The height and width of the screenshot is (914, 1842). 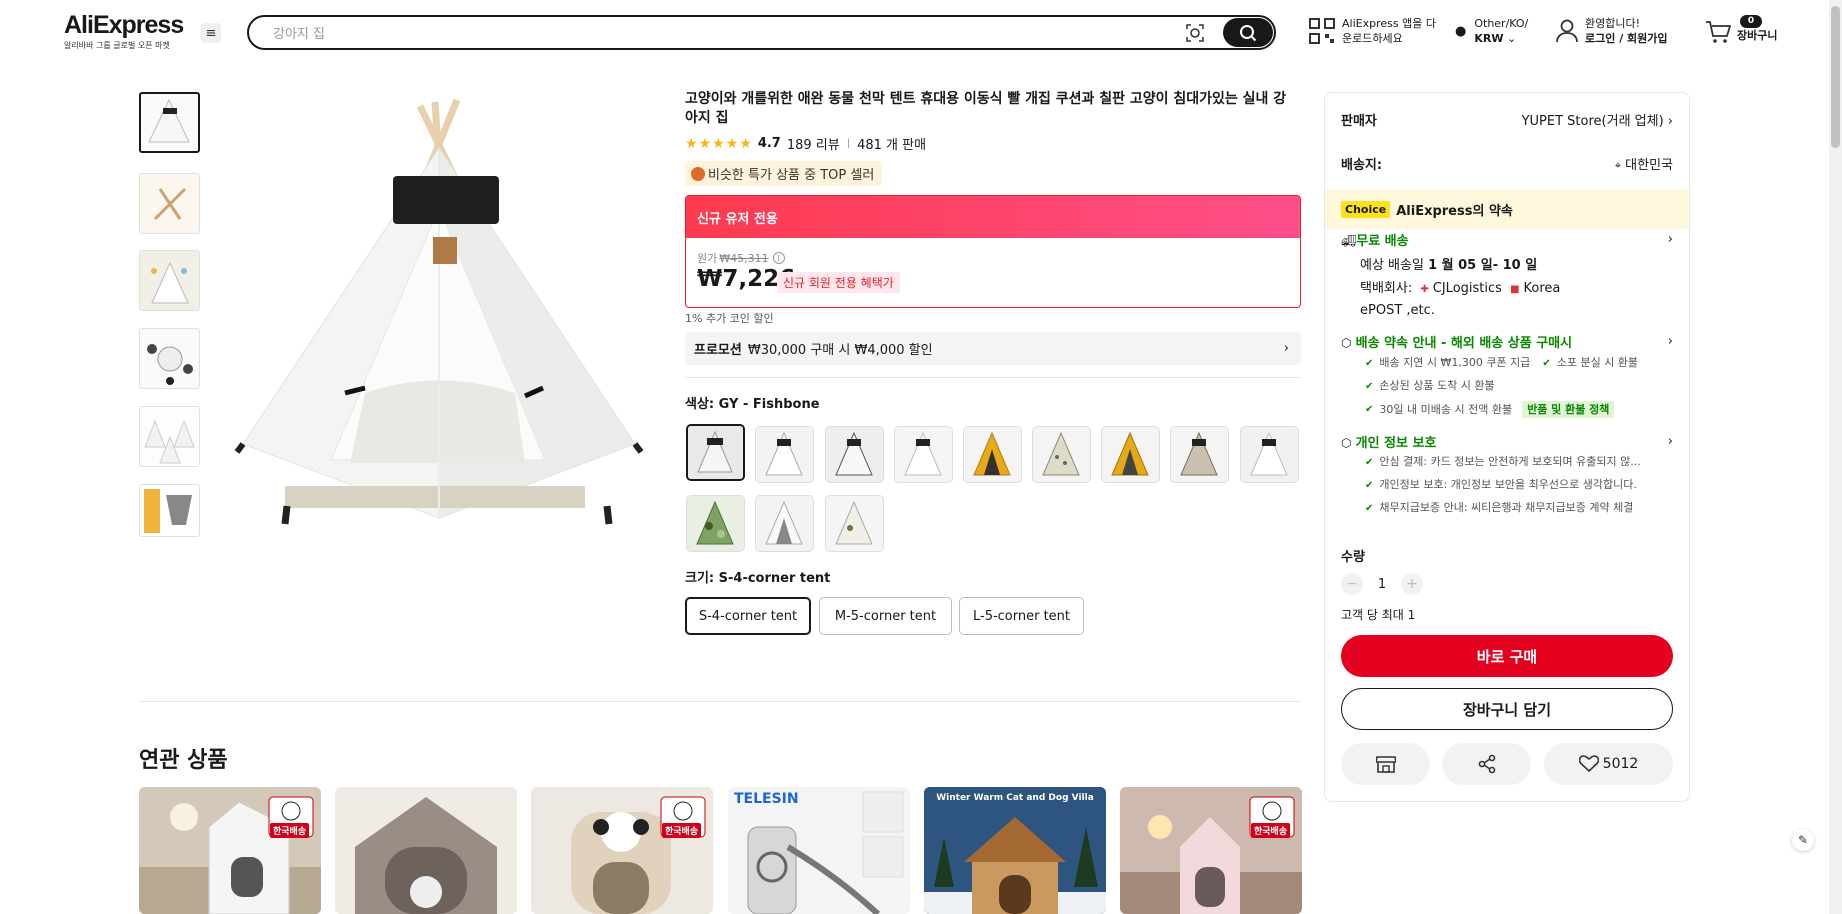 What do you see at coordinates (1195, 33) in the screenshot?
I see `image-search-icon` at bounding box center [1195, 33].